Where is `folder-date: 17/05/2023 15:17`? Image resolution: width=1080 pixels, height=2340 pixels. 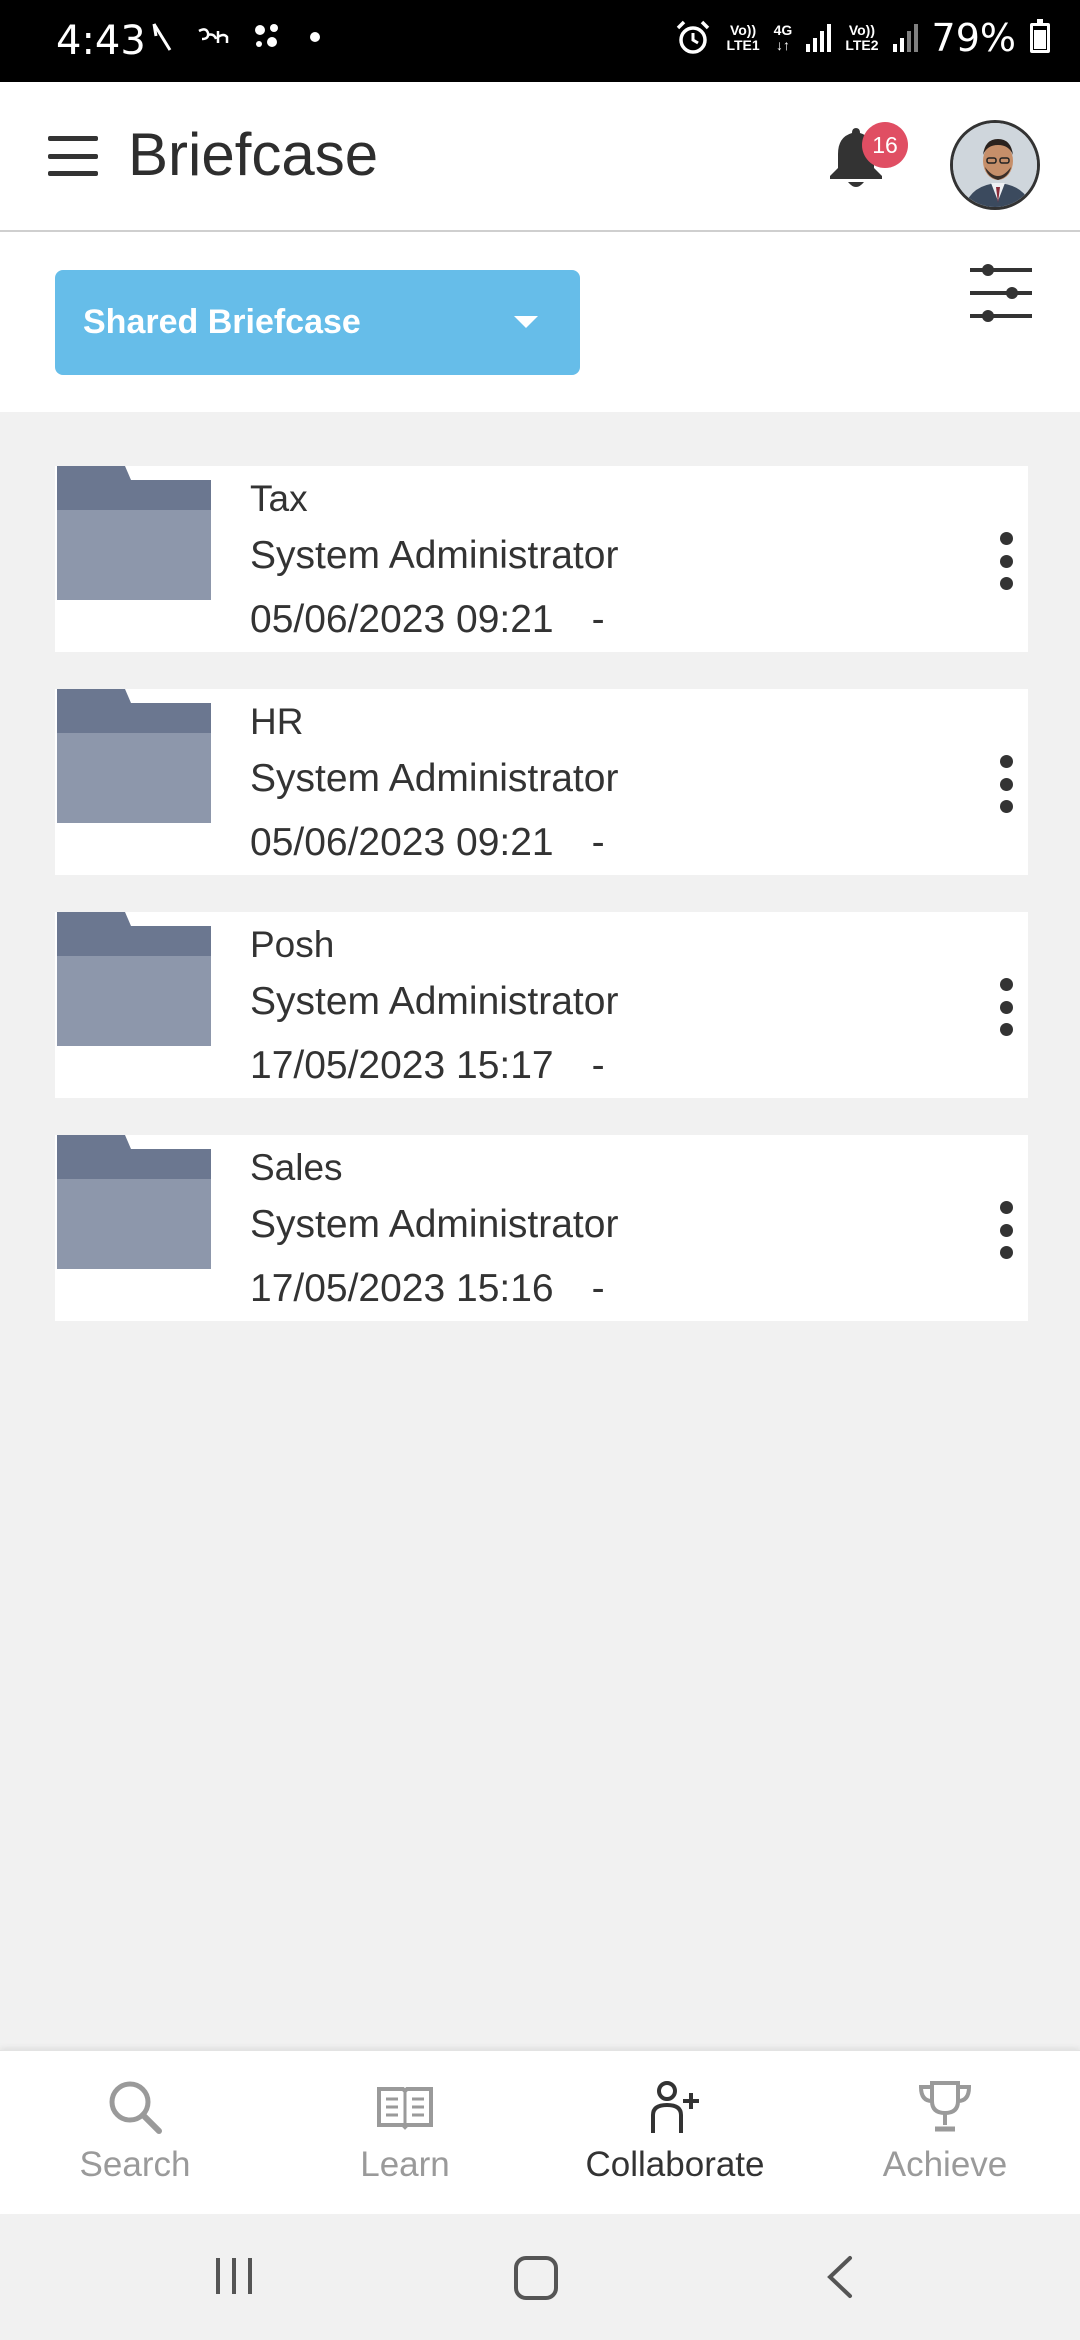
folder-date: 17/05/2023 15:17 is located at coordinates (402, 1065).